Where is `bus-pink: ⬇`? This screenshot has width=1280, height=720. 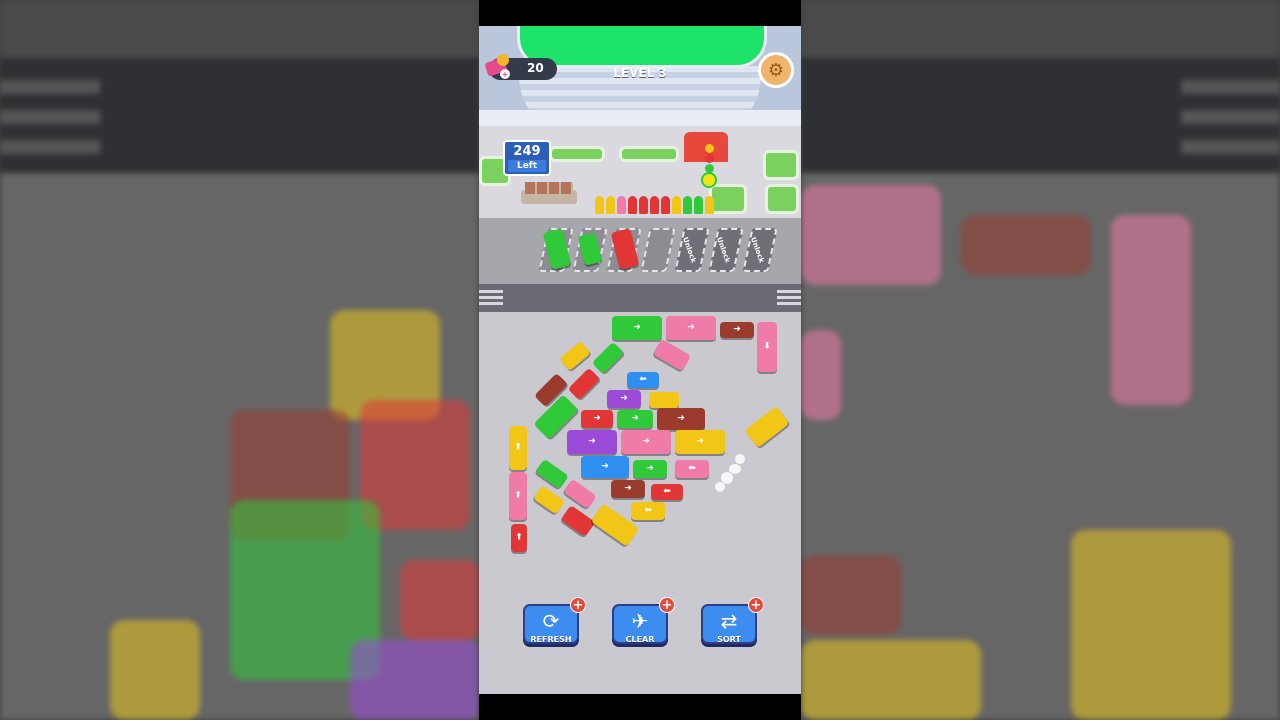 bus-pink: ⬇ is located at coordinates (767, 347).